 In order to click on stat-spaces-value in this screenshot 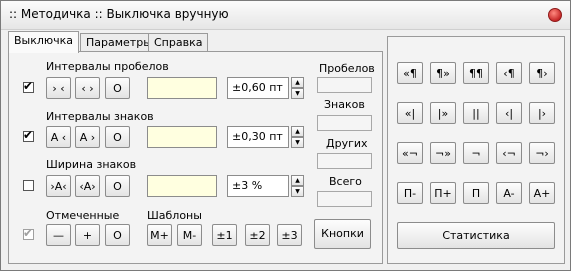, I will do `click(344, 85)`.